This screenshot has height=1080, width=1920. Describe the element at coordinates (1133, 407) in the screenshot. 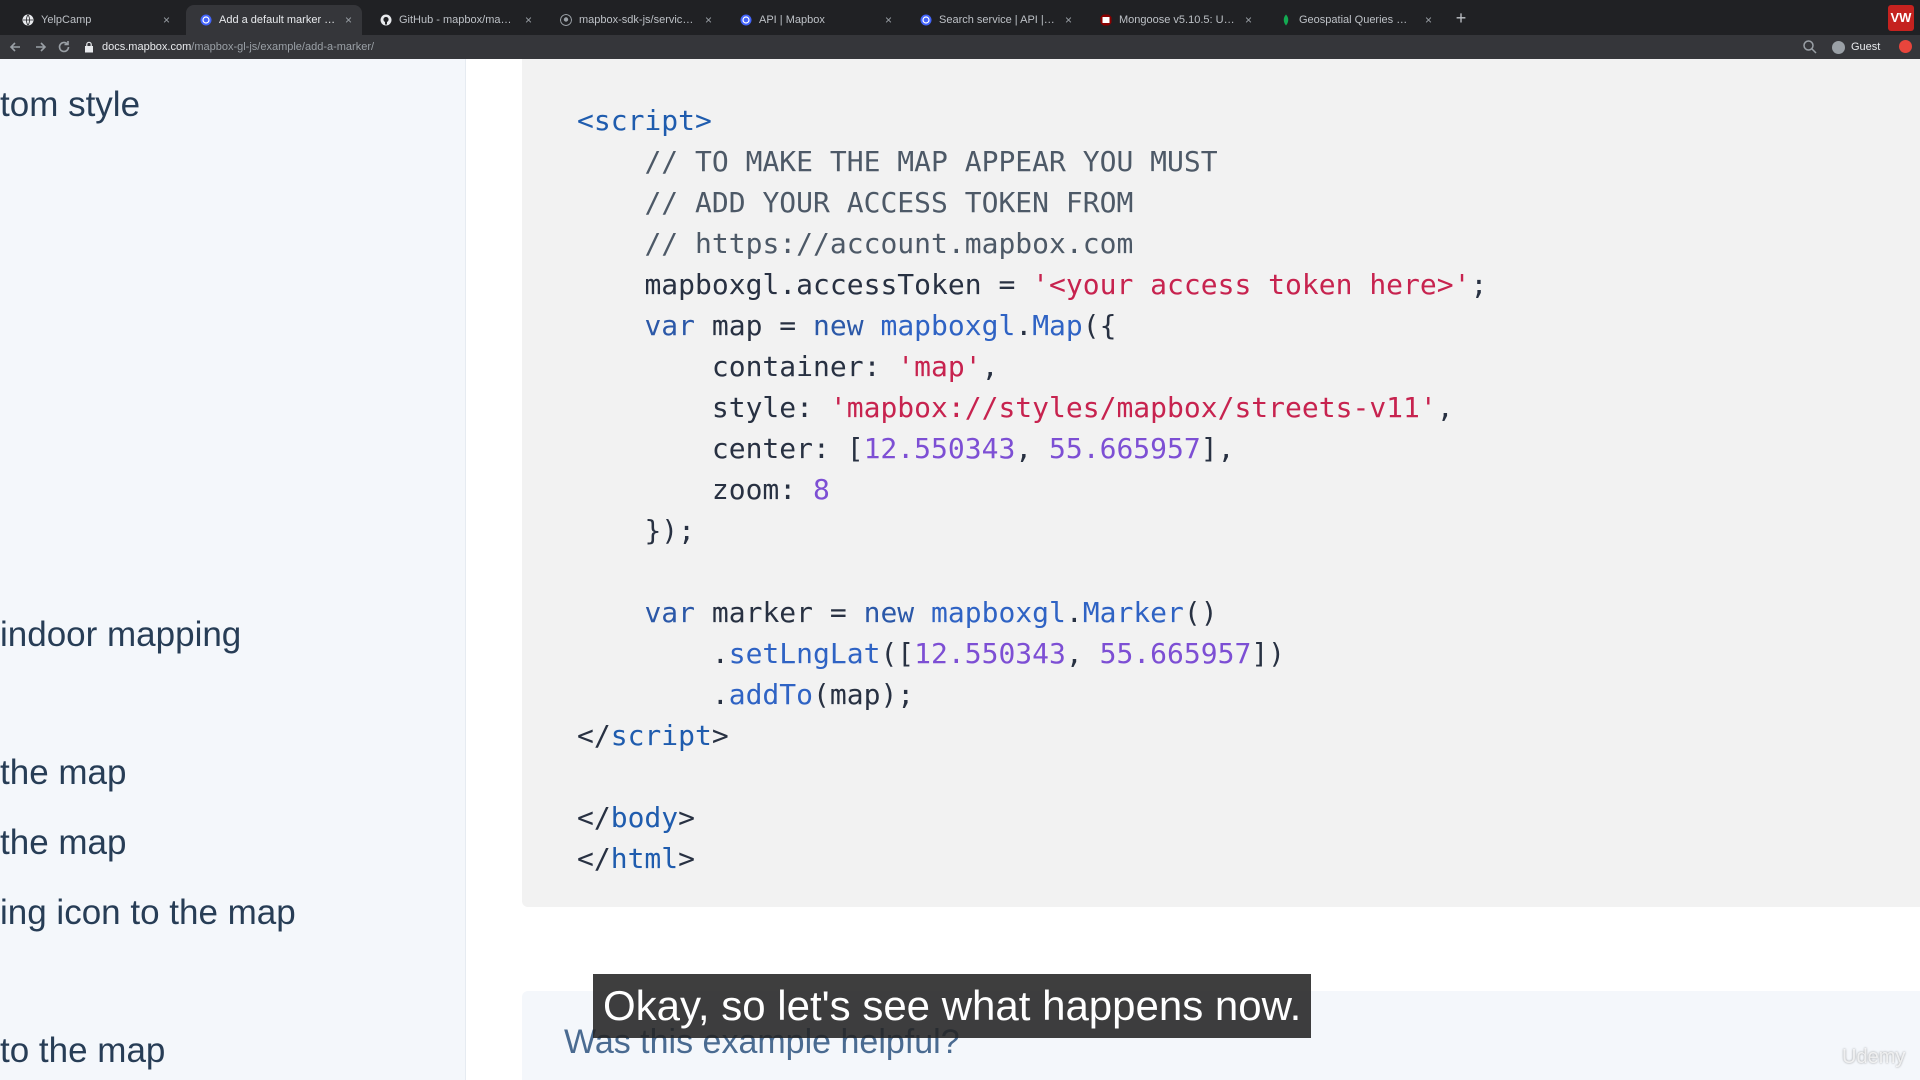

I see `code-string: 'mapbox://styles/mapbox/streets-v11'` at that location.